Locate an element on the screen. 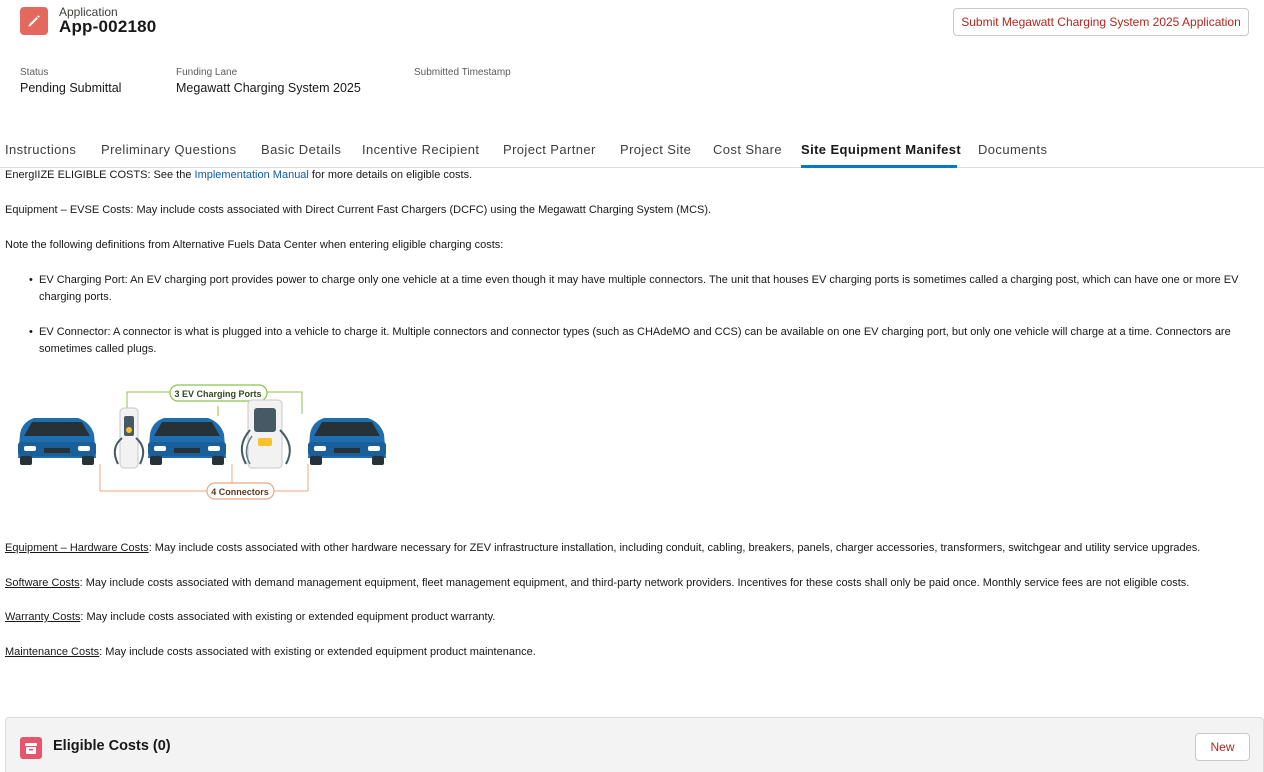 Image resolution: width=1264 pixels, height=772 pixels. tab-basic-details: Basic Details is located at coordinates (301, 149).